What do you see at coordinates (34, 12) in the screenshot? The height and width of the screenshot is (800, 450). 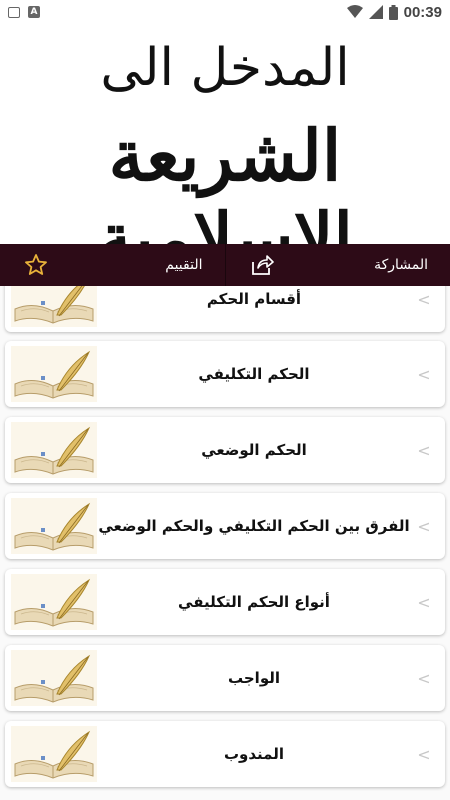 I see `a-icon: A` at bounding box center [34, 12].